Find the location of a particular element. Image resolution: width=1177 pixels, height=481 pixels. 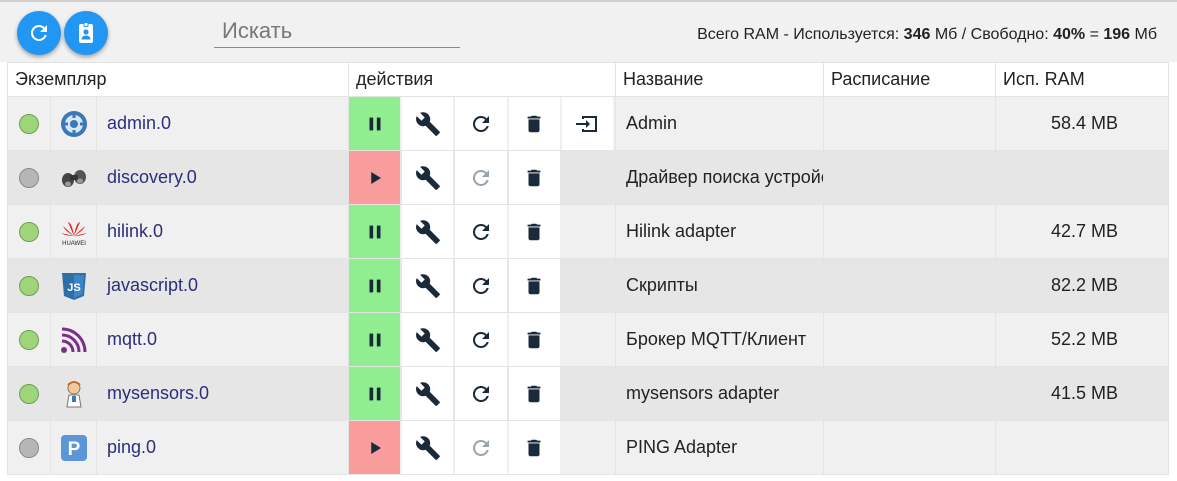

mqtt-signal-icon is located at coordinates (74, 340).